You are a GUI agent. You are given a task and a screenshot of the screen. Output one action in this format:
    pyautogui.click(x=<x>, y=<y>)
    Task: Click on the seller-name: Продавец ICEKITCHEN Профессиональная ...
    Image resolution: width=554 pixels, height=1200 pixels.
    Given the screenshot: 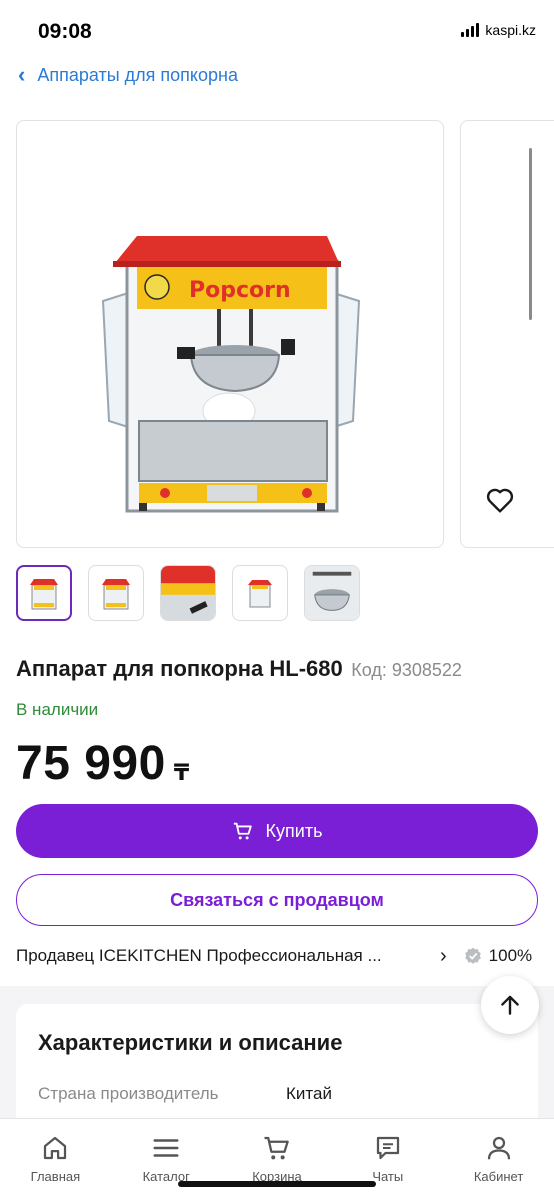 What is the action you would take?
    pyautogui.click(x=199, y=955)
    